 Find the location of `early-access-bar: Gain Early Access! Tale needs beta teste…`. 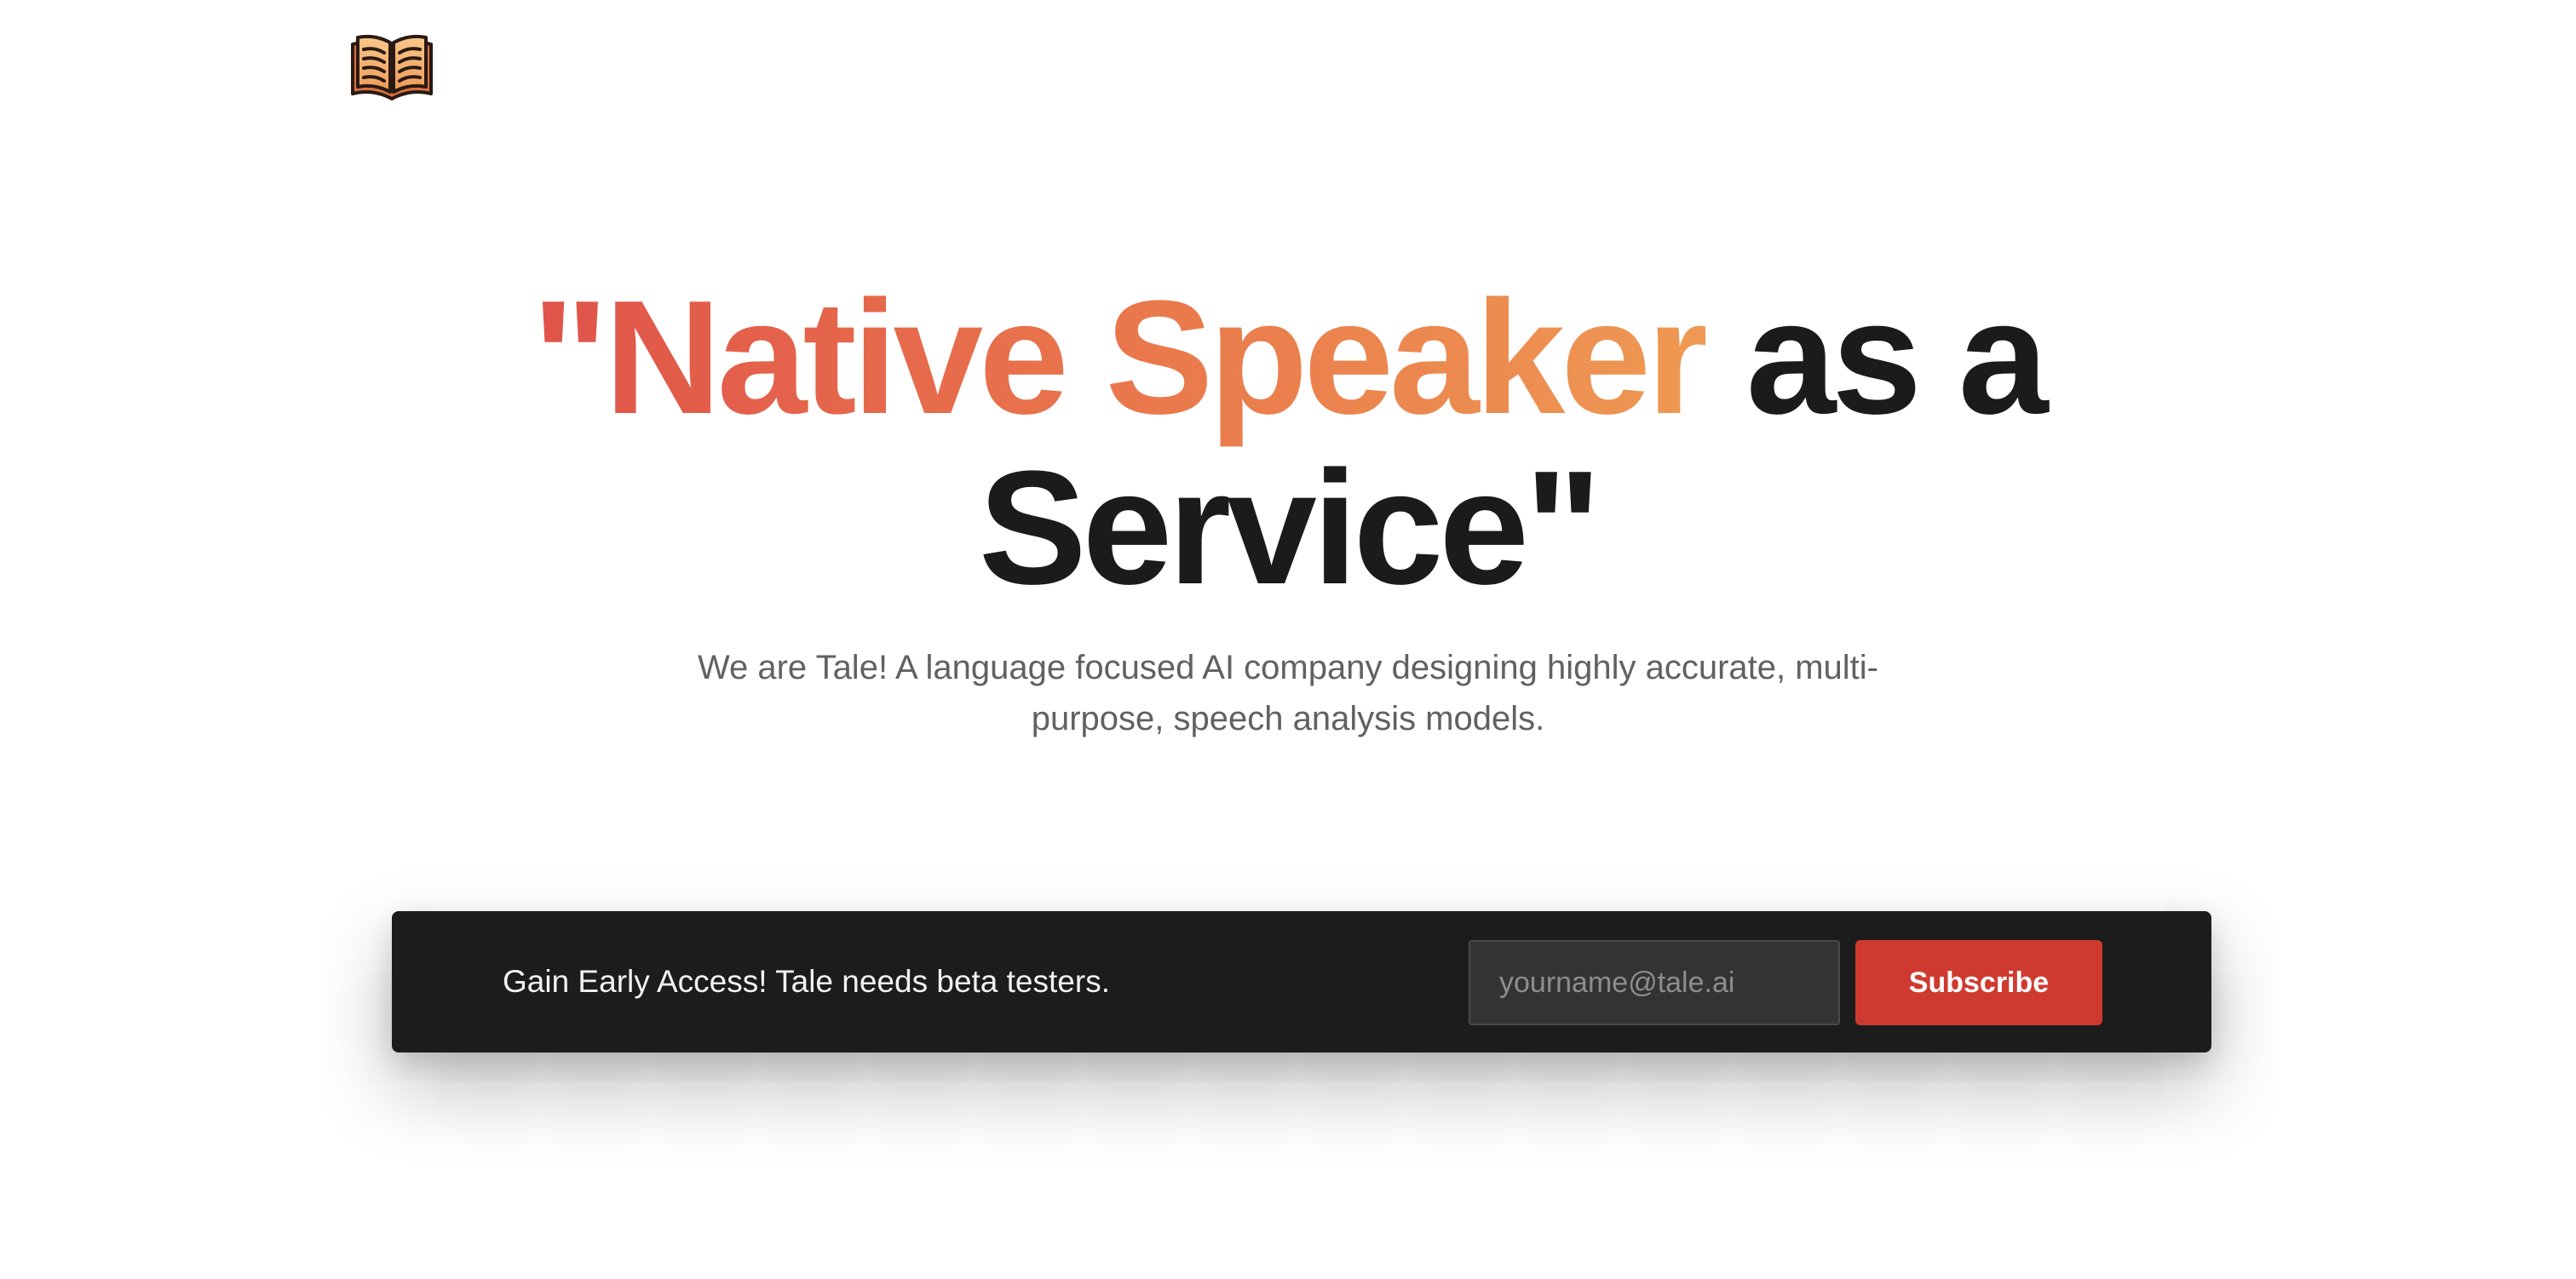

early-access-bar: Gain Early Access! Tale needs beta teste… is located at coordinates (1302, 981).